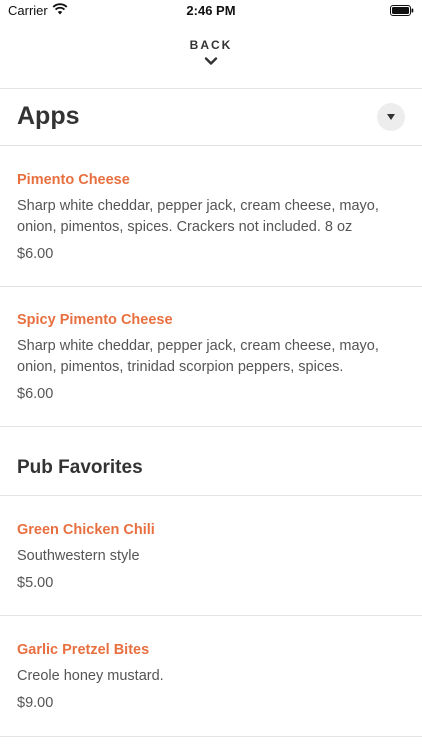  I want to click on item-description: Creole honey mustard., so click(90, 676).